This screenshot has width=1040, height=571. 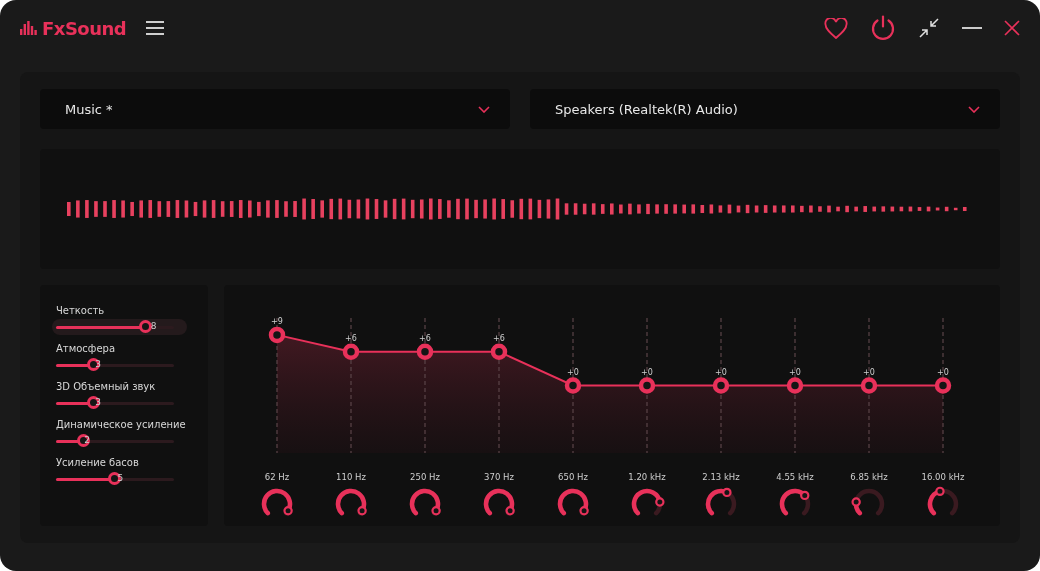 I want to click on frequency-label: 110 Hz, so click(x=351, y=477).